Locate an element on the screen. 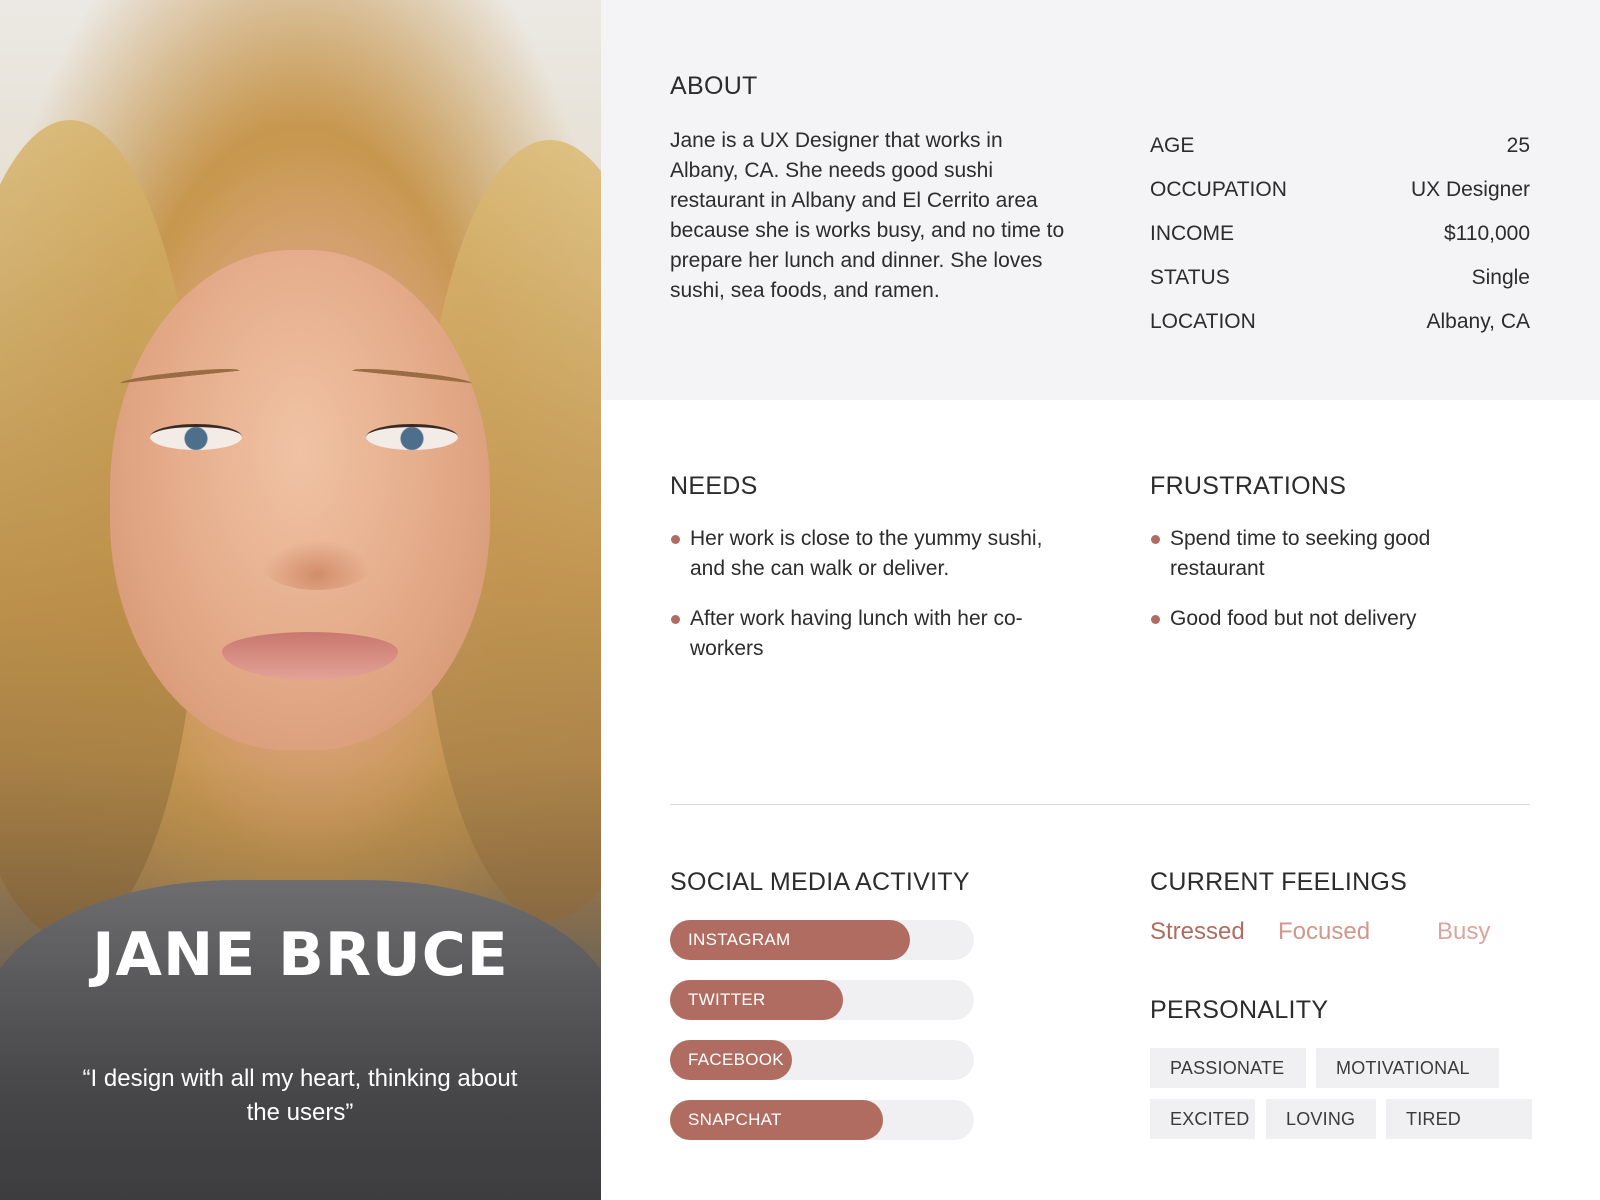 The width and height of the screenshot is (1600, 1200). social-bars: INSTAGRAM TWITTER FACEBOOK SNAPCHAT is located at coordinates (822, 1040).